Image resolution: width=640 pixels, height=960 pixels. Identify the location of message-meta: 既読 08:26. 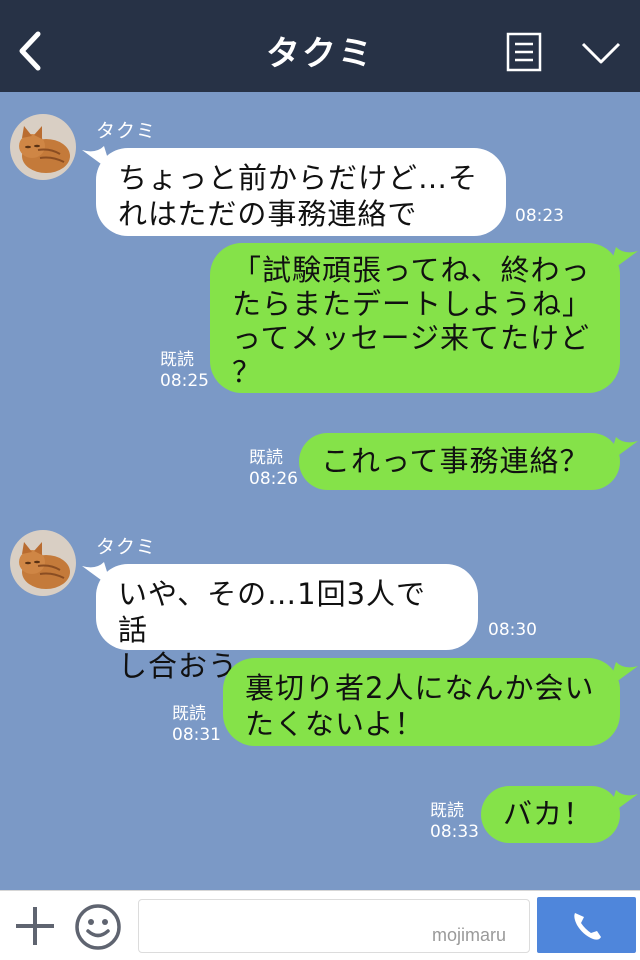
(273, 469).